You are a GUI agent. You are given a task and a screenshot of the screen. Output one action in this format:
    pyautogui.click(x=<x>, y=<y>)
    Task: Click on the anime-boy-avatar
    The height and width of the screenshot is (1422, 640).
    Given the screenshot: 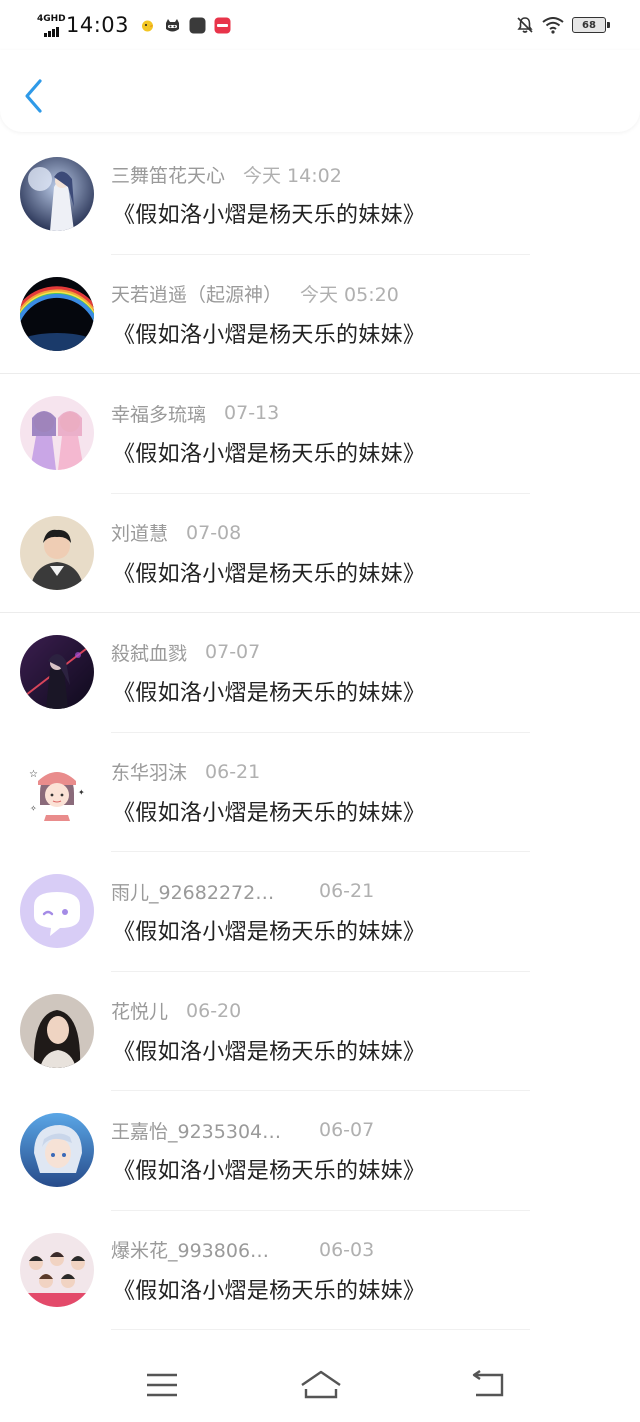 What is the action you would take?
    pyautogui.click(x=57, y=1150)
    